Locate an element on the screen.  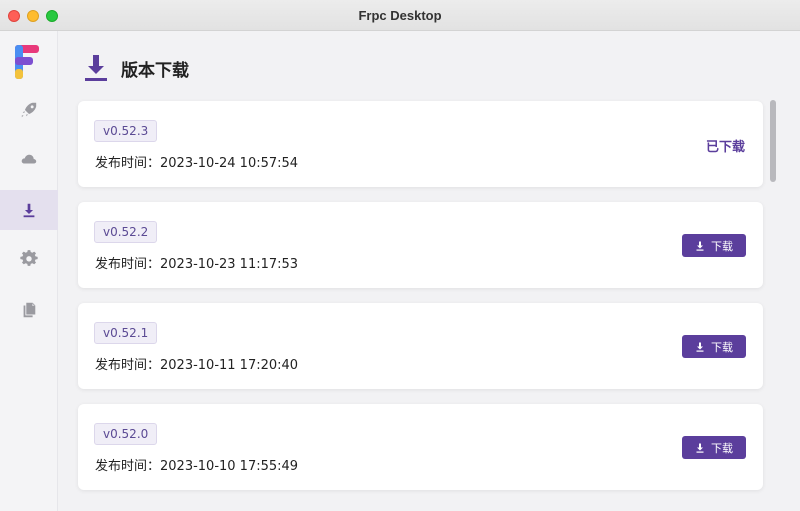
window-title: Frpc Desktop is located at coordinates (400, 15).